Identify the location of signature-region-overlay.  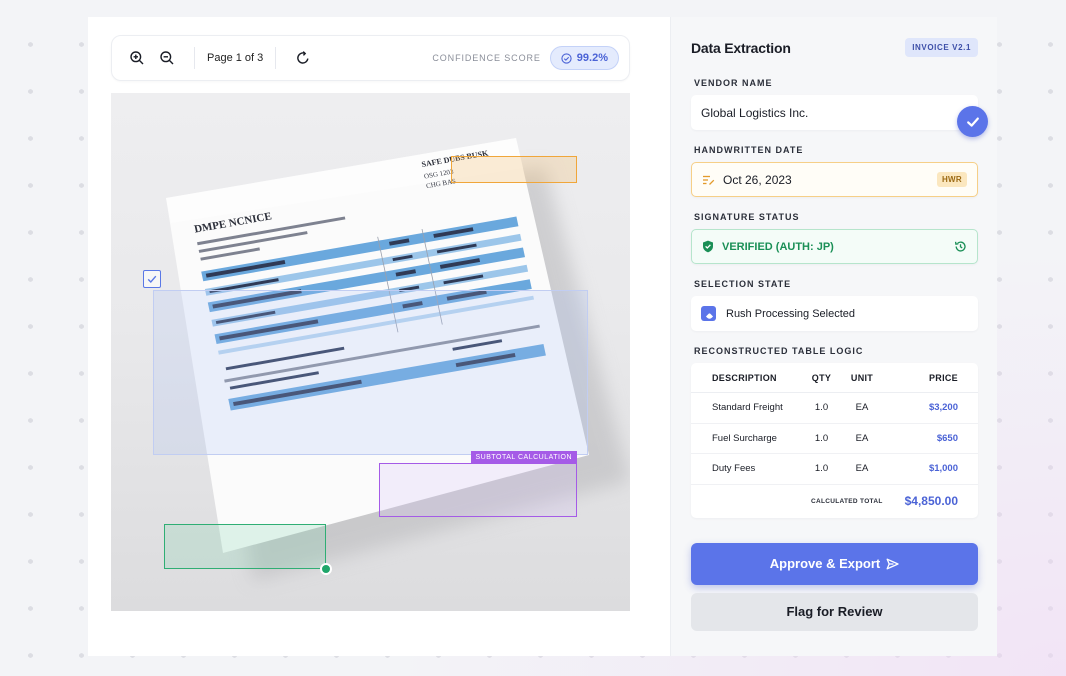
(248, 549).